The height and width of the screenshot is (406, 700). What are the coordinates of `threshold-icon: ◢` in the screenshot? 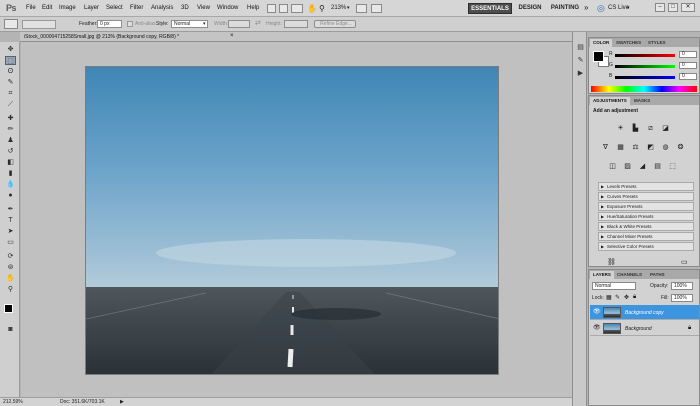 It's located at (642, 166).